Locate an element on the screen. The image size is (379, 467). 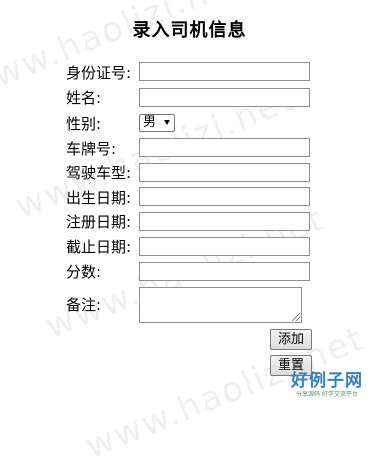
vehicle-type-label: 驾驶车型: is located at coordinates (99, 173).